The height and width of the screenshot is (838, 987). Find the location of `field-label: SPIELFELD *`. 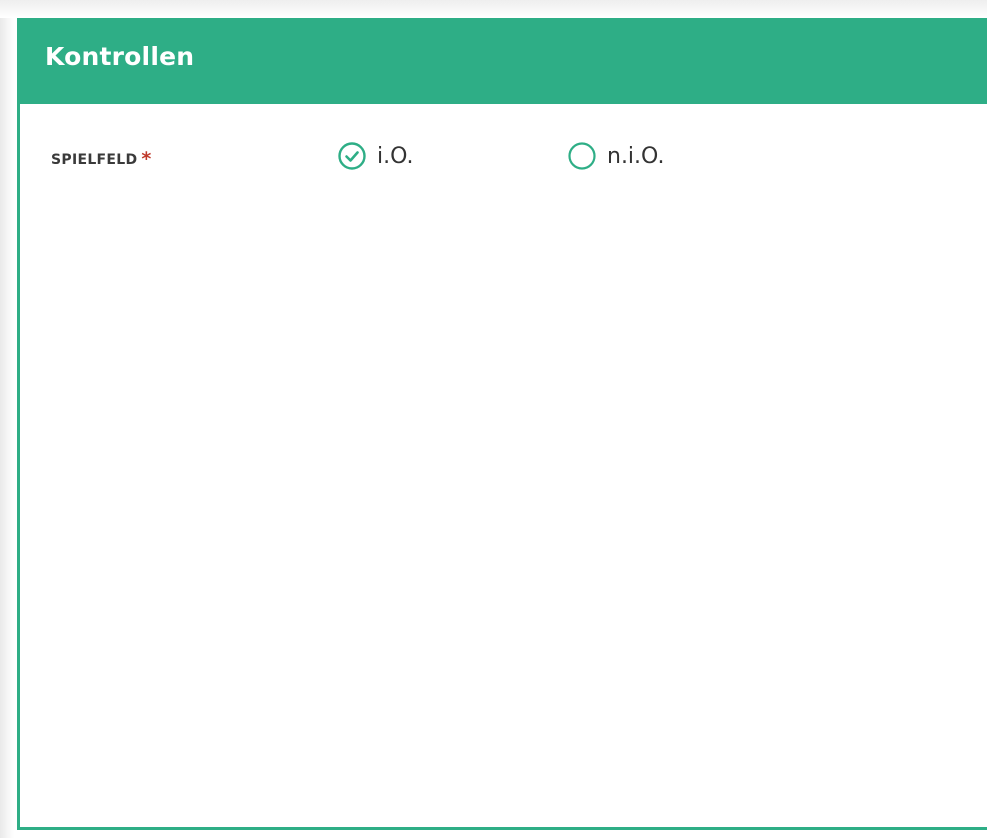

field-label: SPIELFELD * is located at coordinates (101, 159).